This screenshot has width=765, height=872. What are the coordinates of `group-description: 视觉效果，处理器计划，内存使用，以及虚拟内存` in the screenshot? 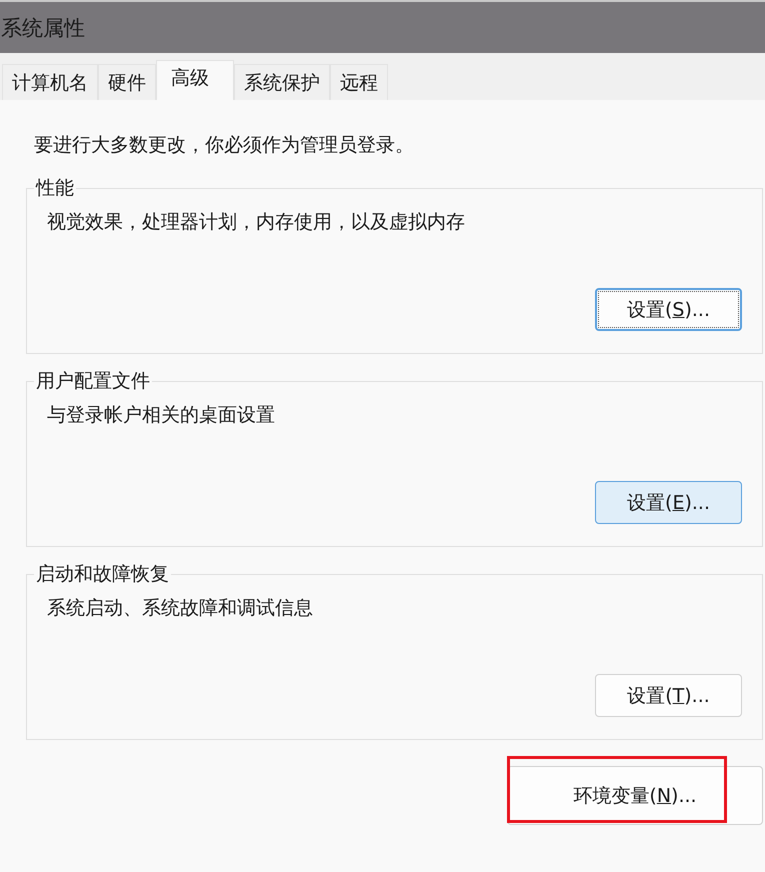 It's located at (256, 222).